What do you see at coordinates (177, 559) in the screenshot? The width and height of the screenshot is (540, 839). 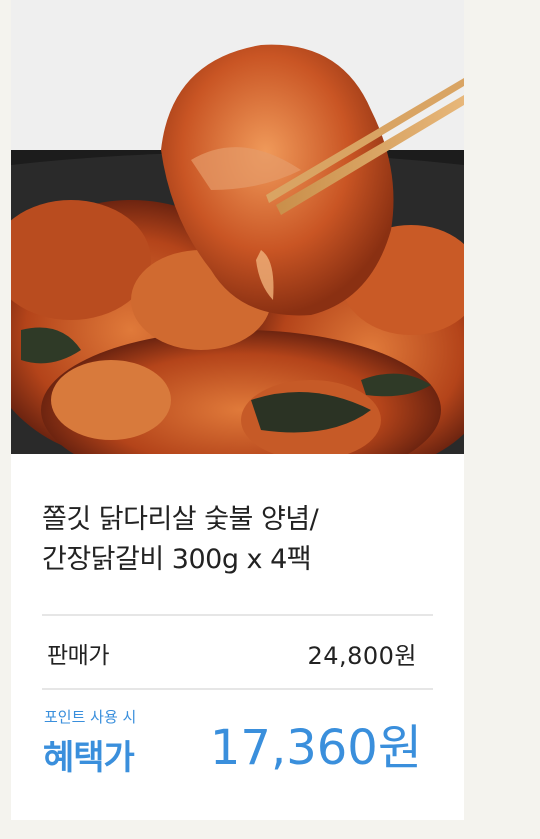 I see `product-title-line2: 간장닭갈비 300g x 4팩` at bounding box center [177, 559].